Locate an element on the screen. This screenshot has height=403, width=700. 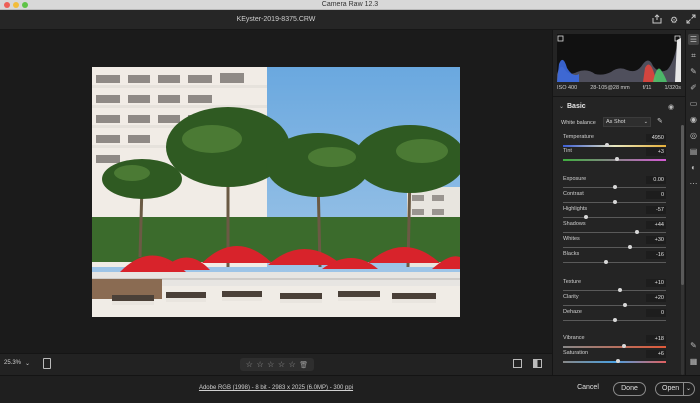
presets-icon: ◐ is located at coordinates (693, 167).